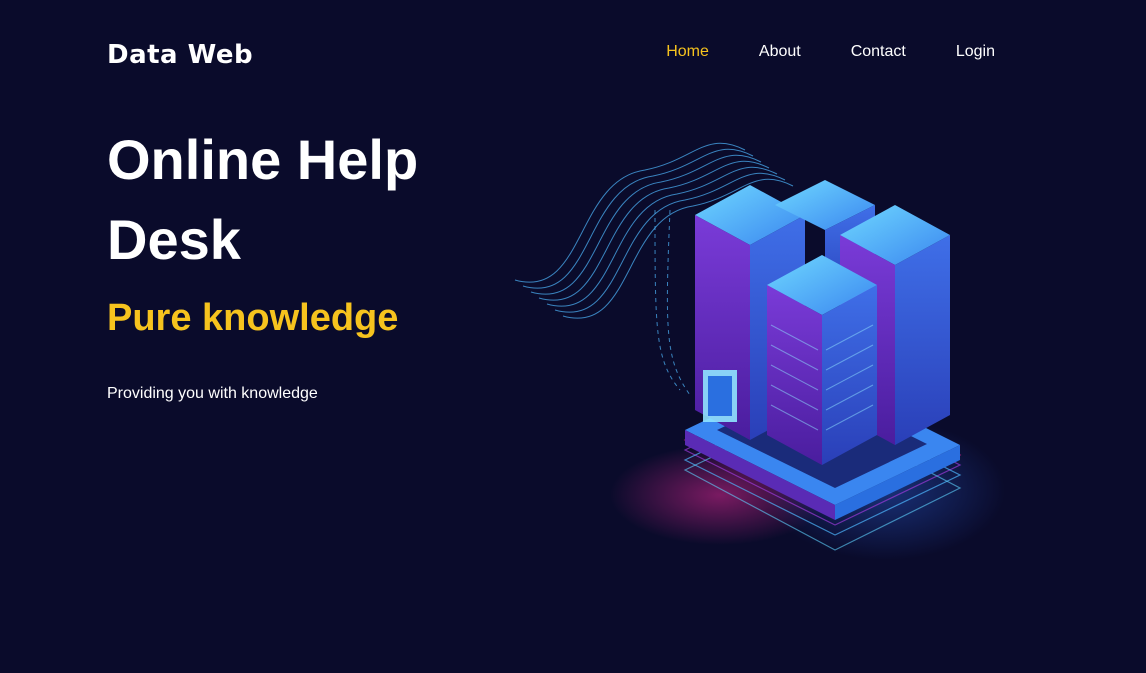  I want to click on nav-link-contact: Contact, so click(878, 52).